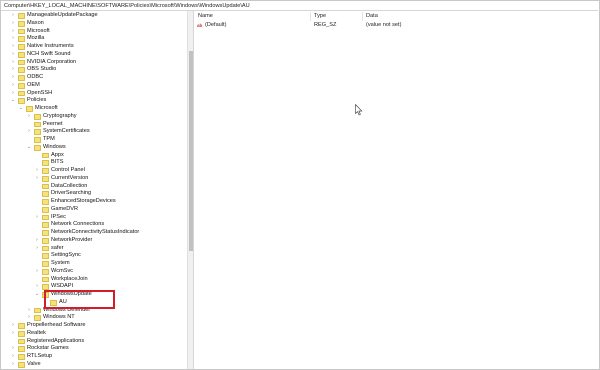 Image resolution: width=600 pixels, height=370 pixels. Describe the element at coordinates (205, 16) in the screenshot. I see `column-header-name: Name` at that location.